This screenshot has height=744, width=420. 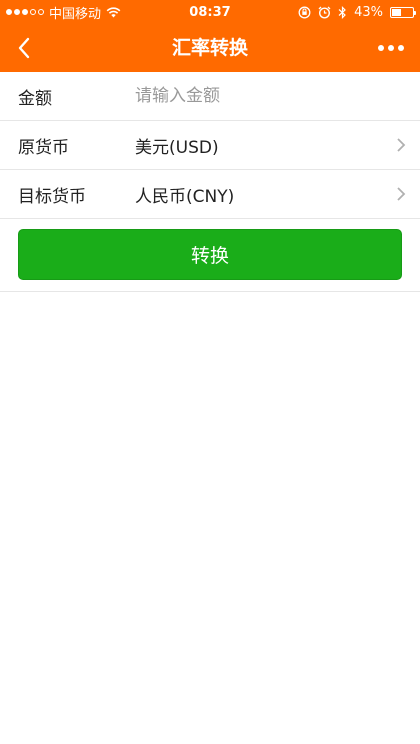 I want to click on target-currency-row: 目标货币 人民币(CNY), so click(x=210, y=194).